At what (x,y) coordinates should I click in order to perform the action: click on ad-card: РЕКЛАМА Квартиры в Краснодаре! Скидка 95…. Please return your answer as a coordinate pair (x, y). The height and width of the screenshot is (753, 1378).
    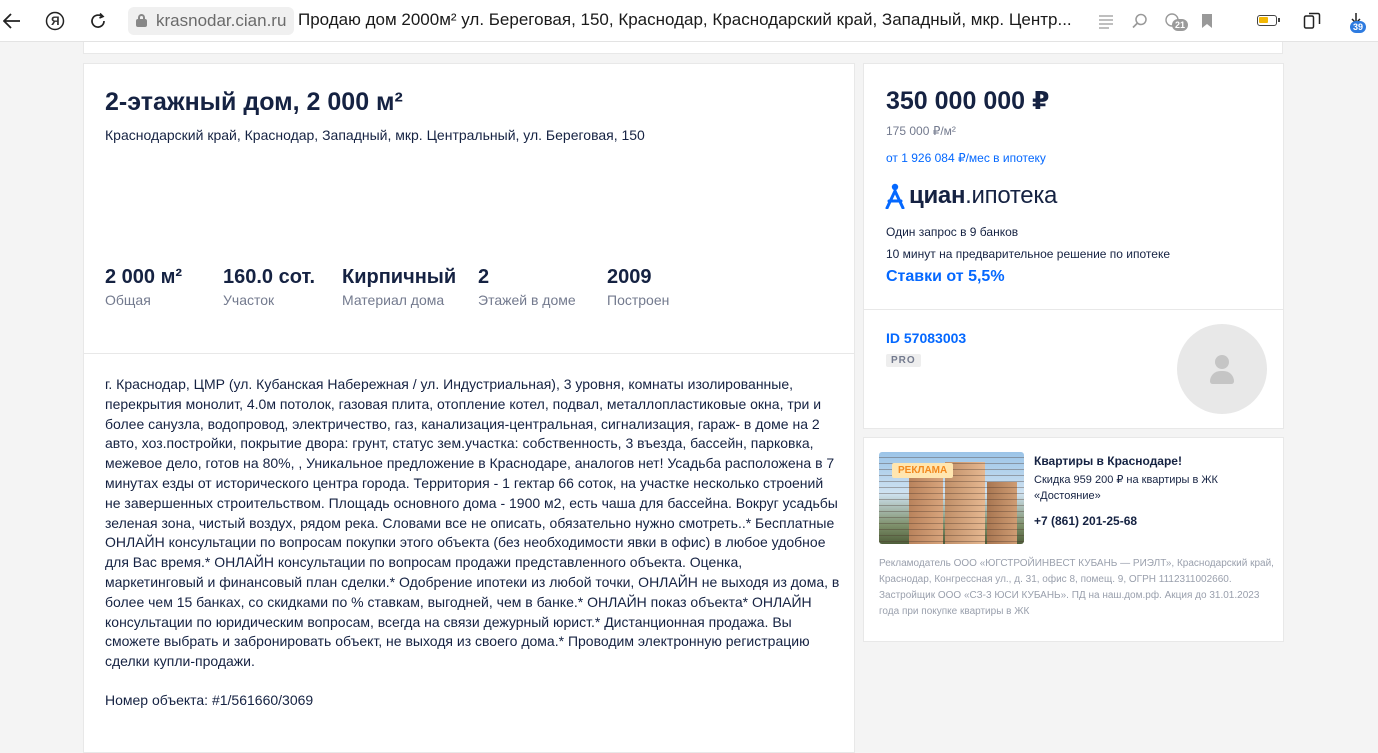
    Looking at the image, I should click on (1073, 539).